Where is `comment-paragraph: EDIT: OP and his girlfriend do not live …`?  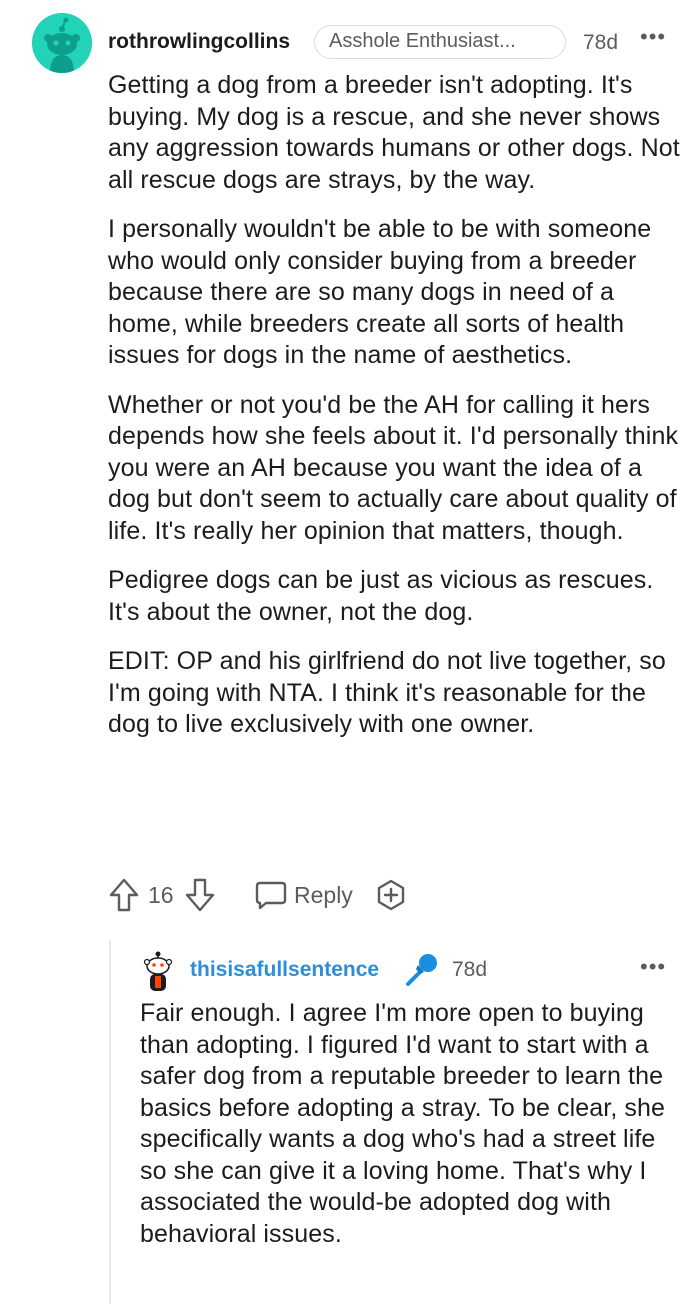
comment-paragraph: EDIT: OP and his girlfriend do not live … is located at coordinates (387, 692).